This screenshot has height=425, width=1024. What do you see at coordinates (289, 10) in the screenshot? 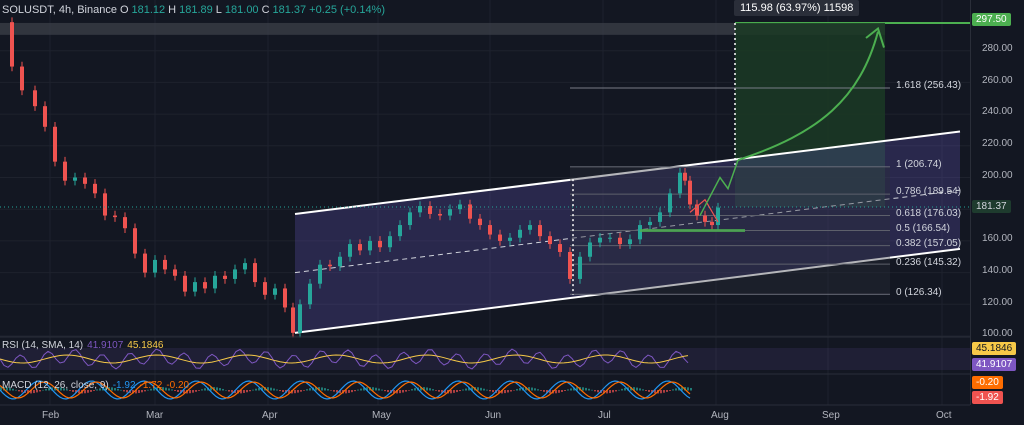
I see `close-value: 181.37` at bounding box center [289, 10].